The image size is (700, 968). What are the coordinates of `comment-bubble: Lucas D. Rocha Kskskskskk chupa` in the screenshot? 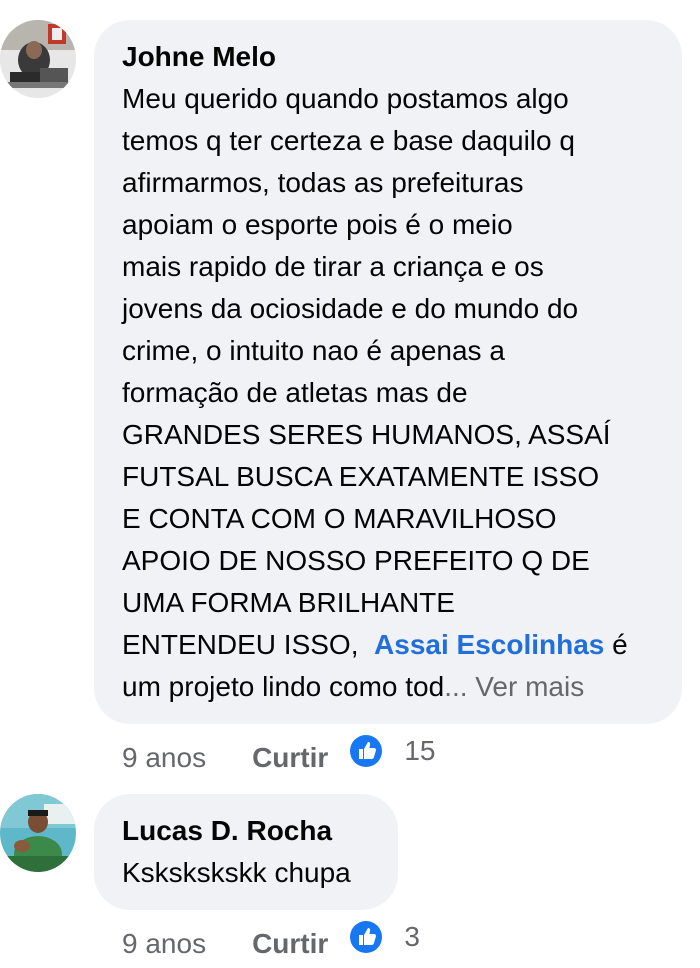 It's located at (246, 852).